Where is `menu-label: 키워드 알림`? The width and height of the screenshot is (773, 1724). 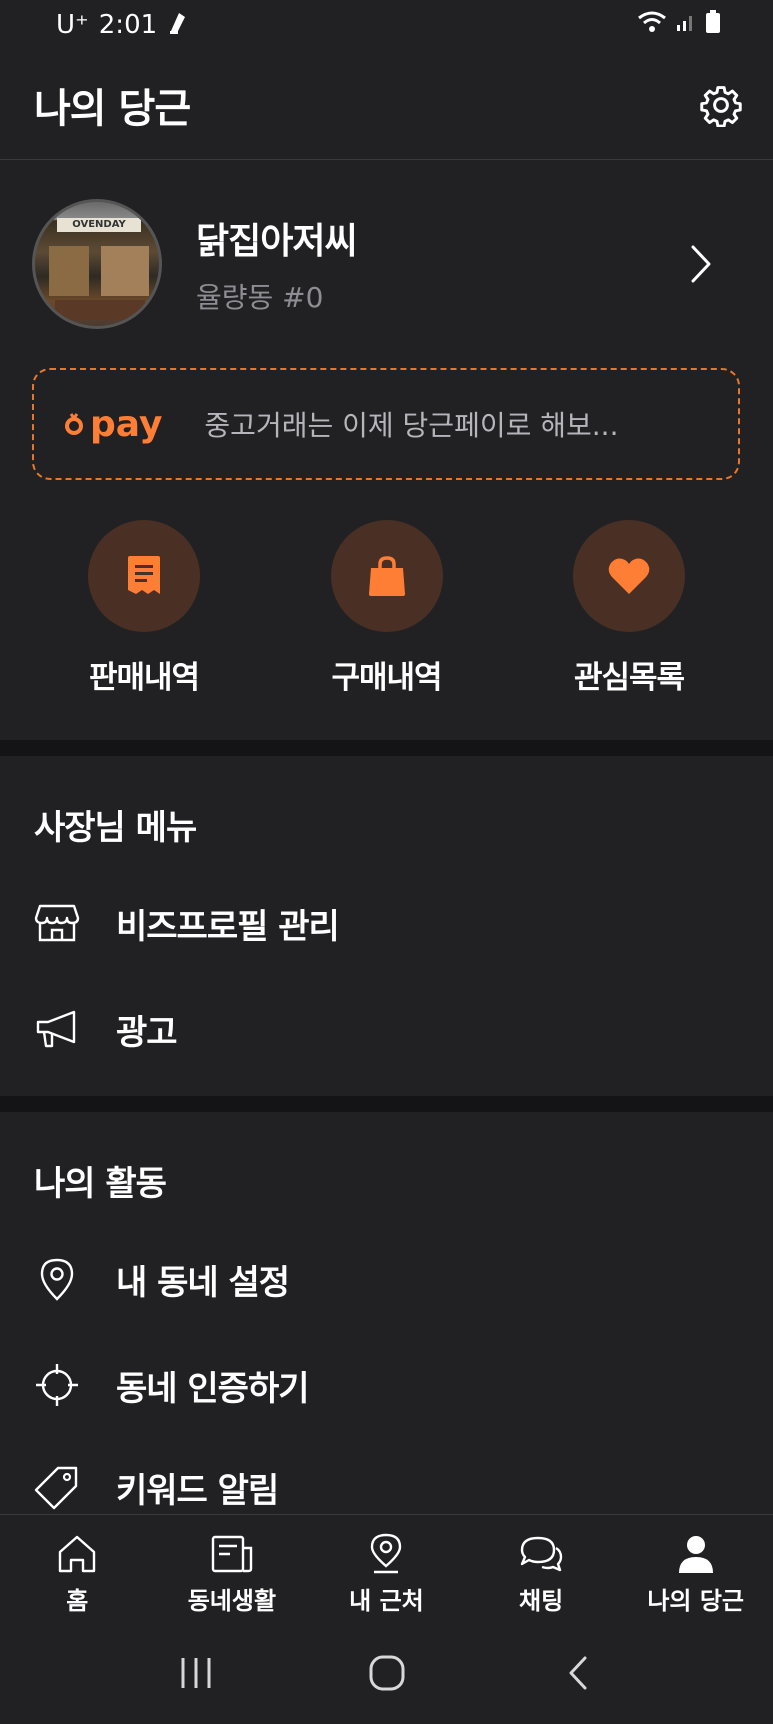
menu-label: 키워드 알림 is located at coordinates (197, 1490).